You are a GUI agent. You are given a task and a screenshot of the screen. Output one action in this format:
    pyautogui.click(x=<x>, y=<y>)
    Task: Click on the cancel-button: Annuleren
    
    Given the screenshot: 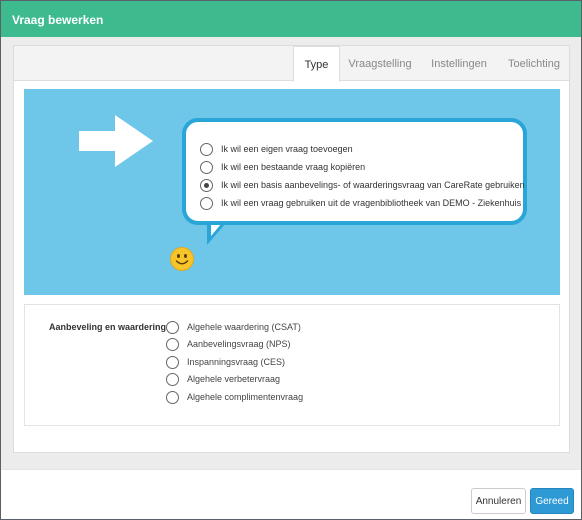 What is the action you would take?
    pyautogui.click(x=498, y=501)
    